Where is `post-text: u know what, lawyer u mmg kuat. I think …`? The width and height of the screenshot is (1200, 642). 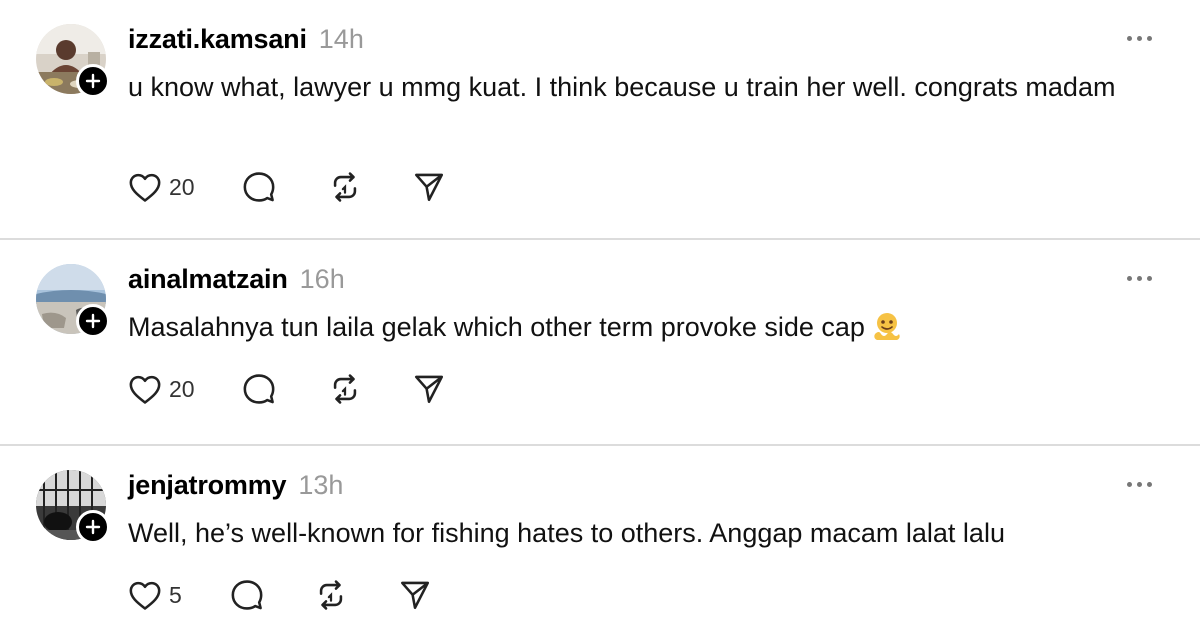
post-text: u know what, lawyer u mmg kuat. I think … is located at coordinates (622, 87).